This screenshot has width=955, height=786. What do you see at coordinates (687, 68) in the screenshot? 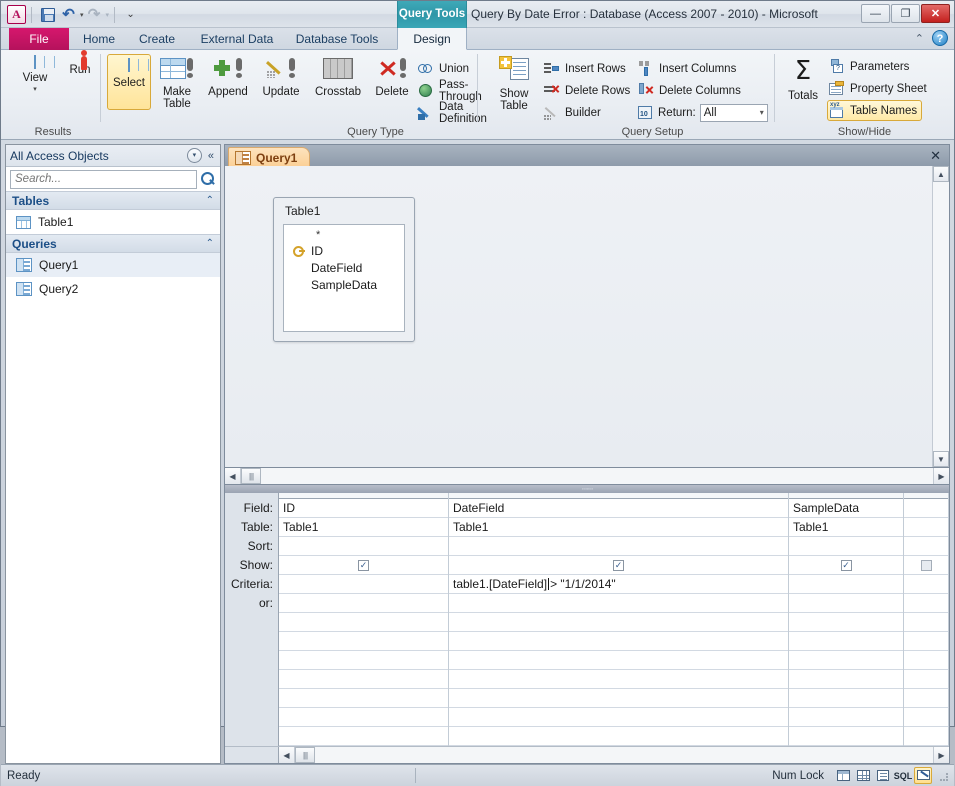
I see `insert-columns-button: Insert Columns` at bounding box center [687, 68].